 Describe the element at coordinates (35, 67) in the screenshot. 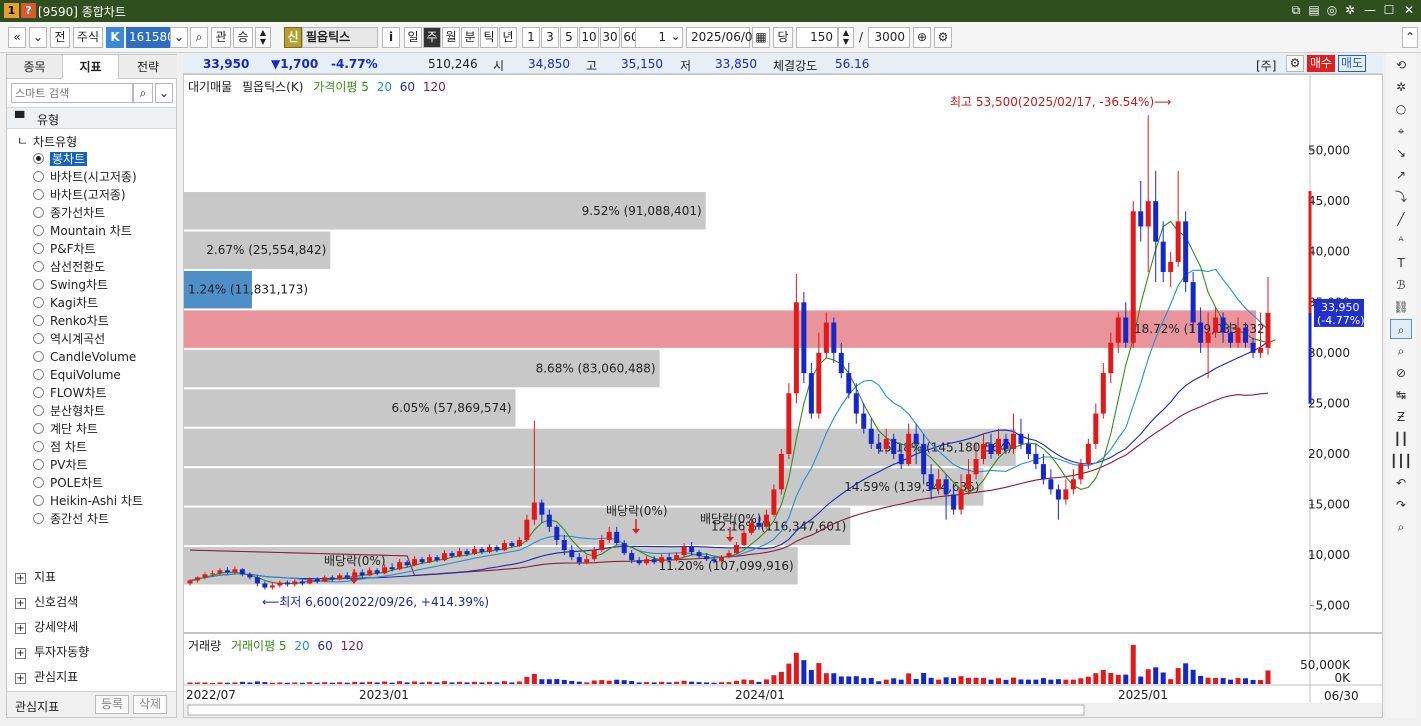

I see `tab-stock: 종목` at that location.